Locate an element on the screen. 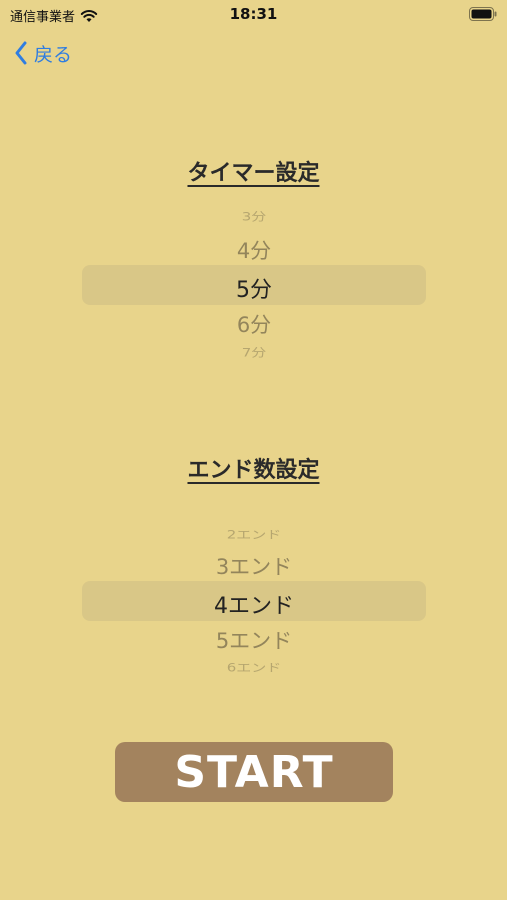 This screenshot has height=900, width=507. status-bar: 通信事業者 18:31 is located at coordinates (253, 14).